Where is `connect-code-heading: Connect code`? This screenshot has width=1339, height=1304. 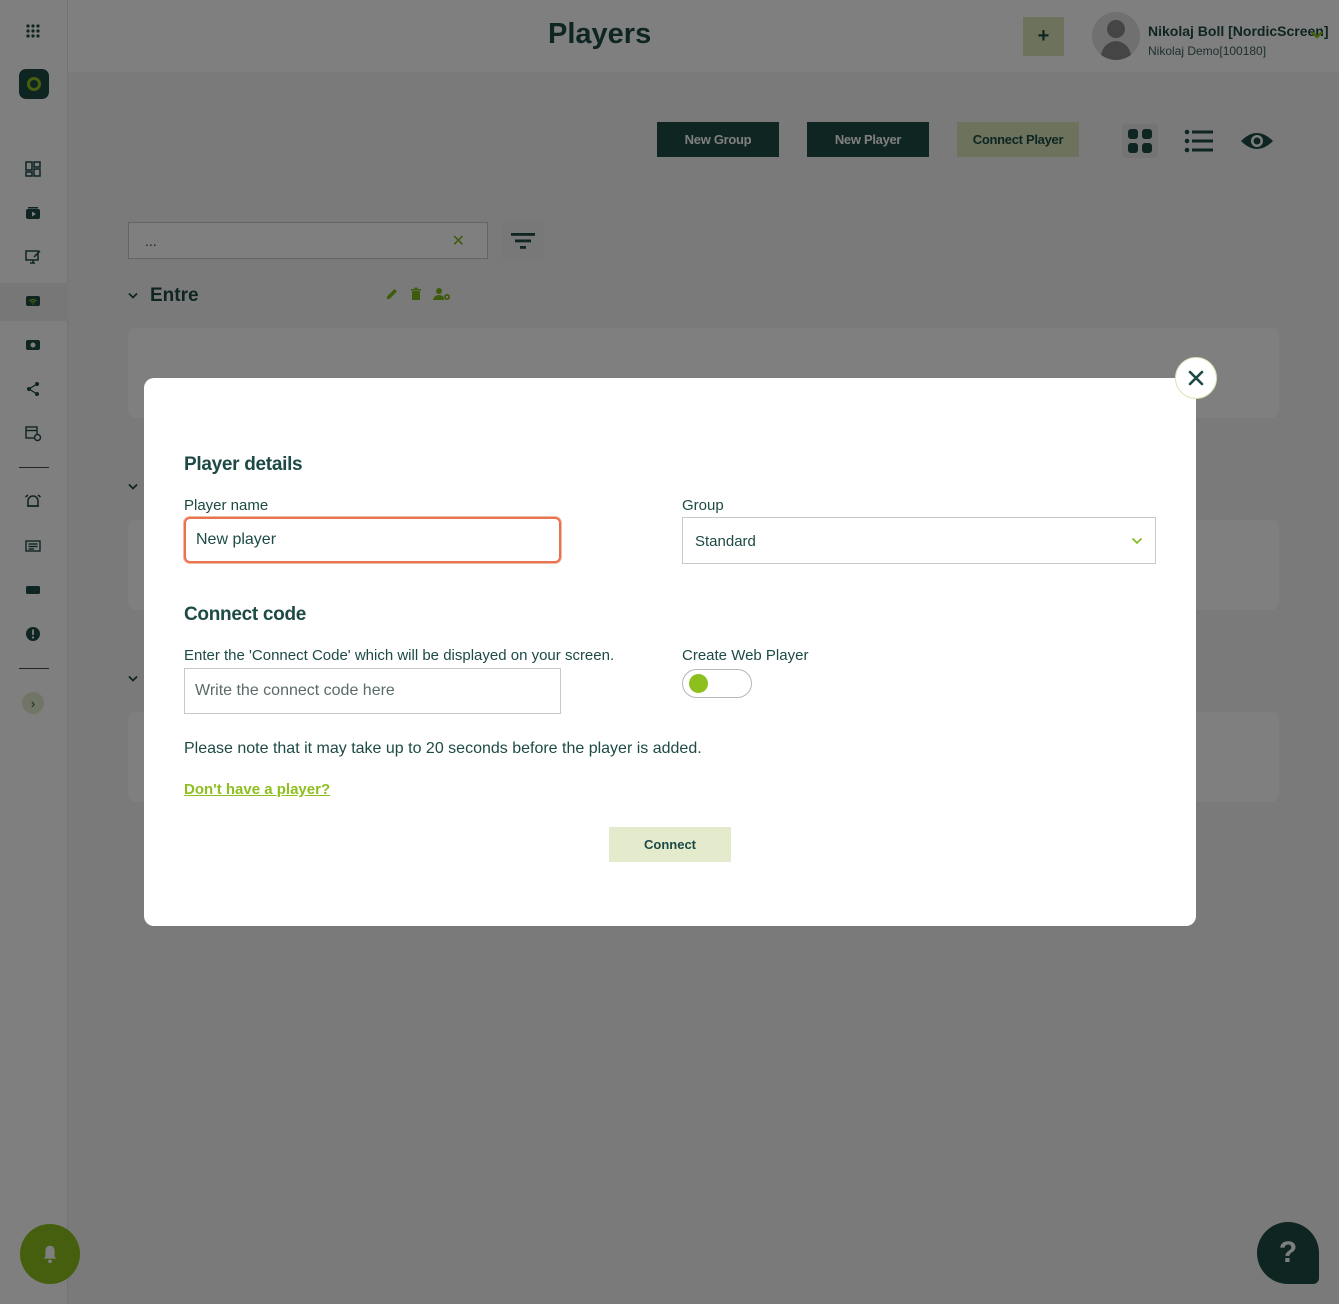
connect-code-heading: Connect code is located at coordinates (245, 614).